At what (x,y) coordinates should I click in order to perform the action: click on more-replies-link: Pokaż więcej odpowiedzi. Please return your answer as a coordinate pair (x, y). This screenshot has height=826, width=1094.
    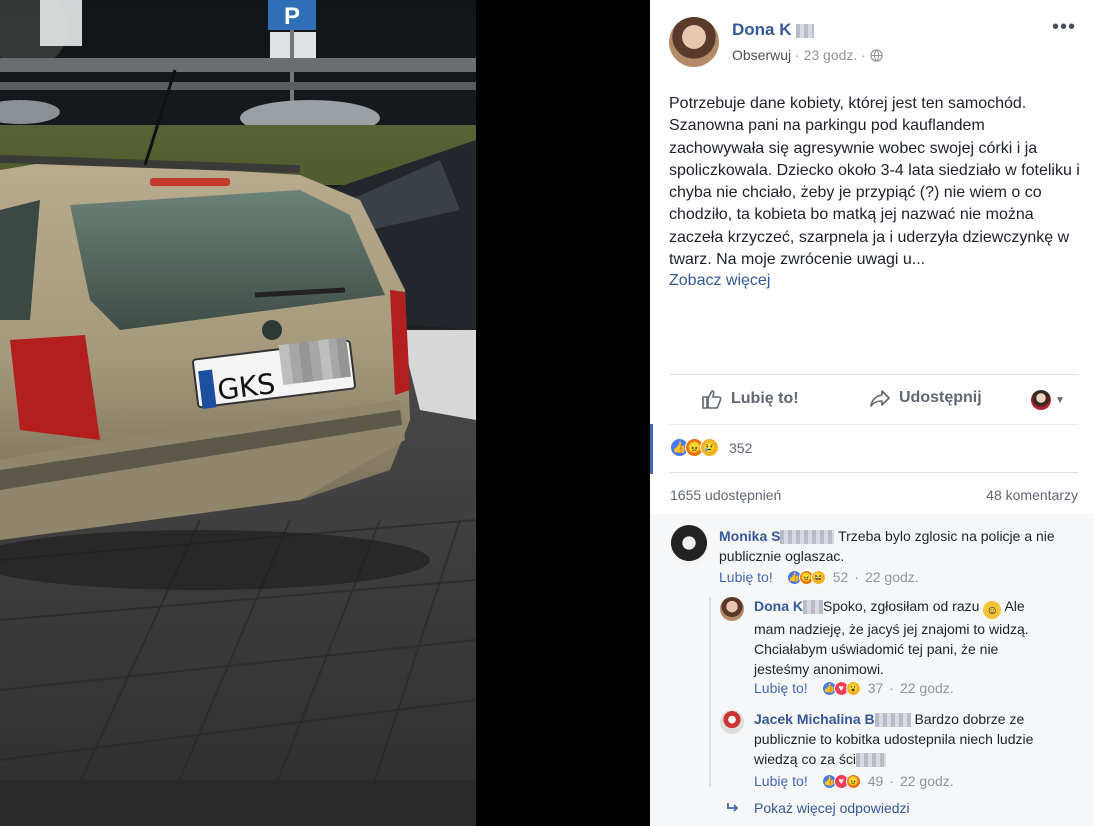
    Looking at the image, I should click on (818, 808).